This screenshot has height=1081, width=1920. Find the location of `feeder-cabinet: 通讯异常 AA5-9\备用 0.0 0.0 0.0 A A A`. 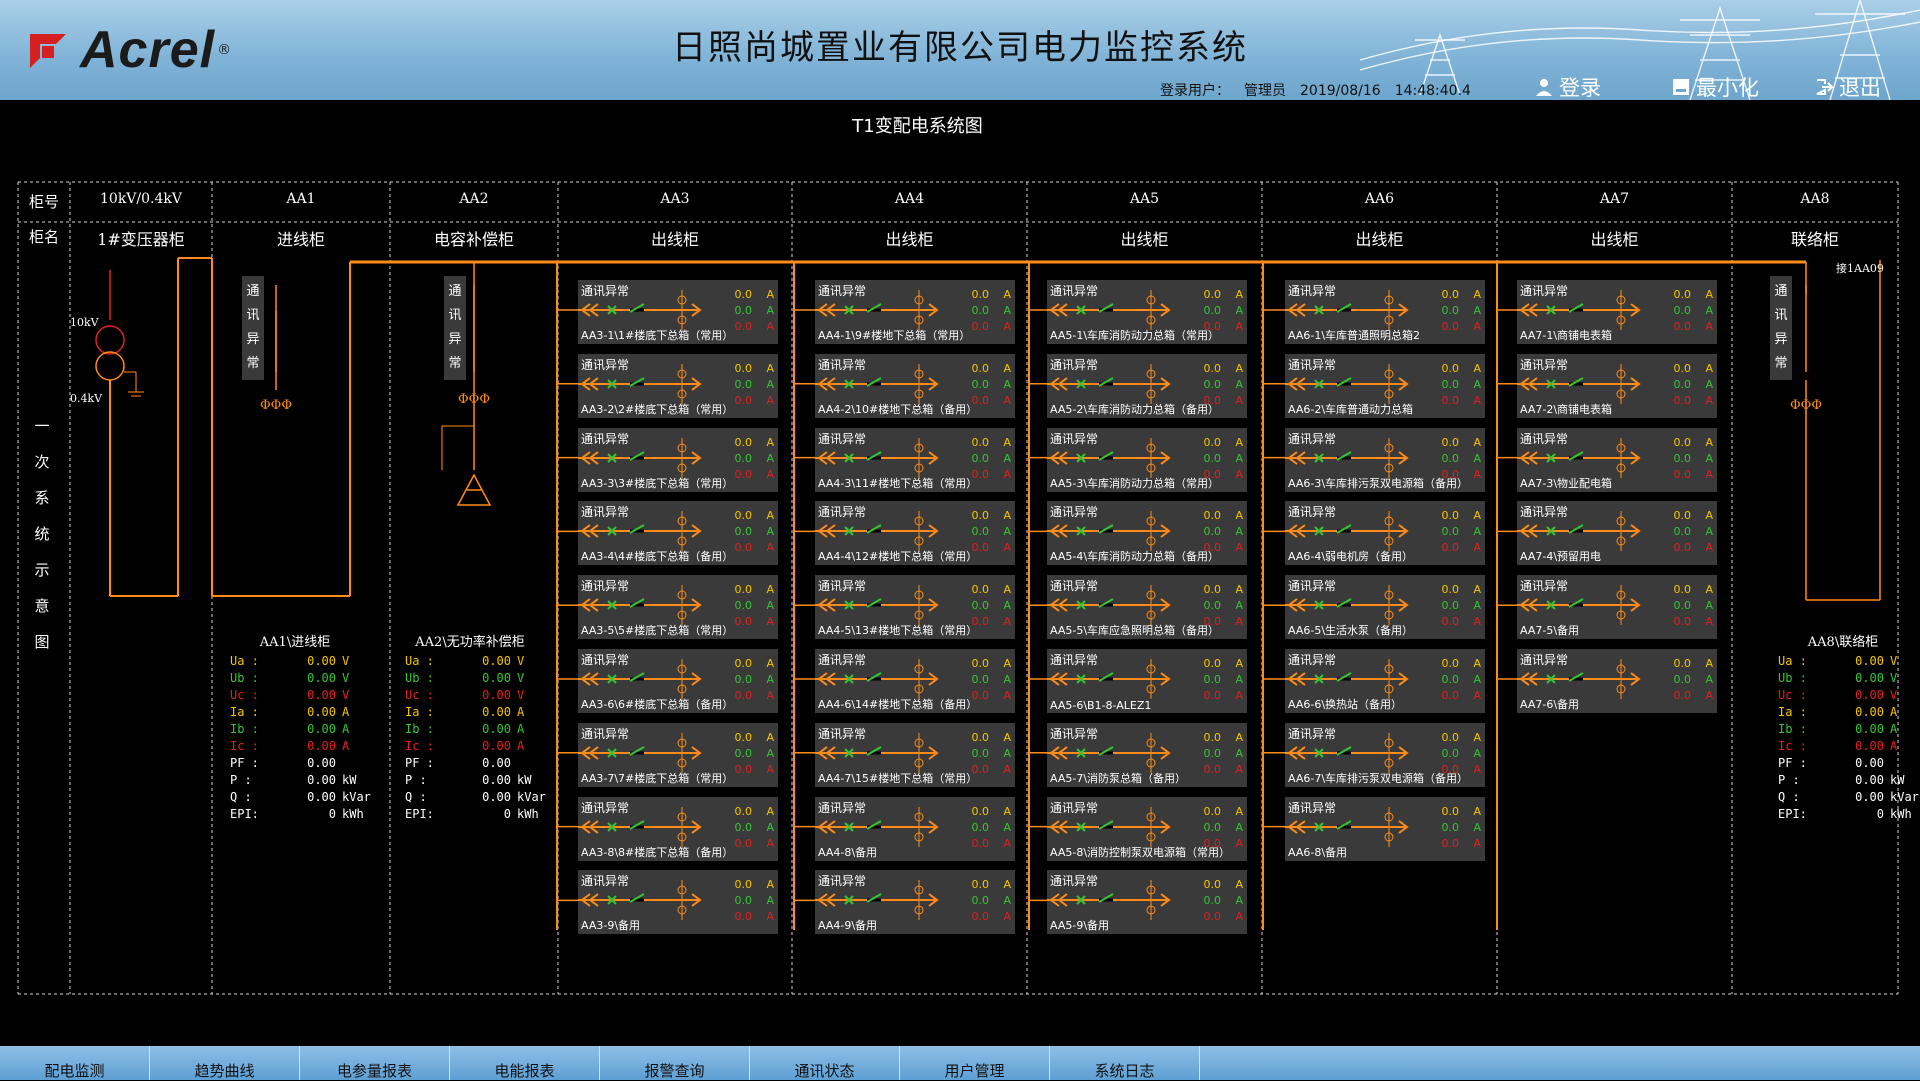

feeder-cabinet: 通讯异常 AA5-9\备用 0.0 0.0 0.0 A A A is located at coordinates (1147, 902).